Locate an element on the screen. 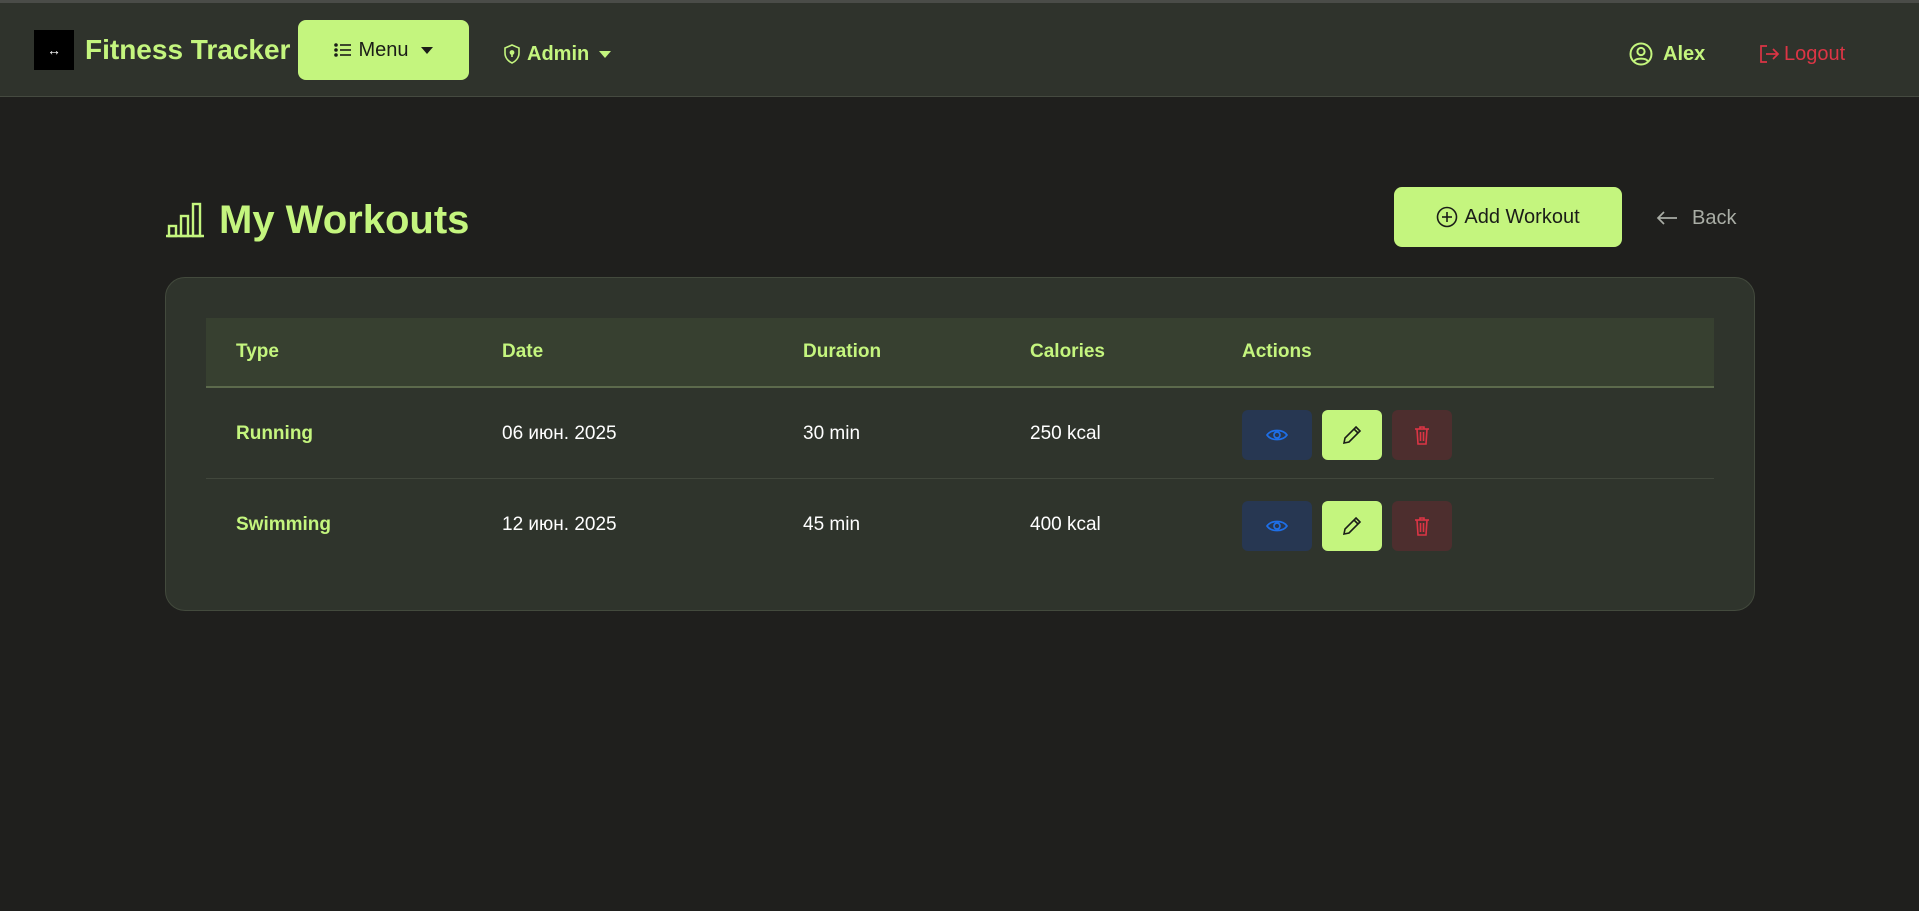  cell-duration: 45 min is located at coordinates (832, 524).